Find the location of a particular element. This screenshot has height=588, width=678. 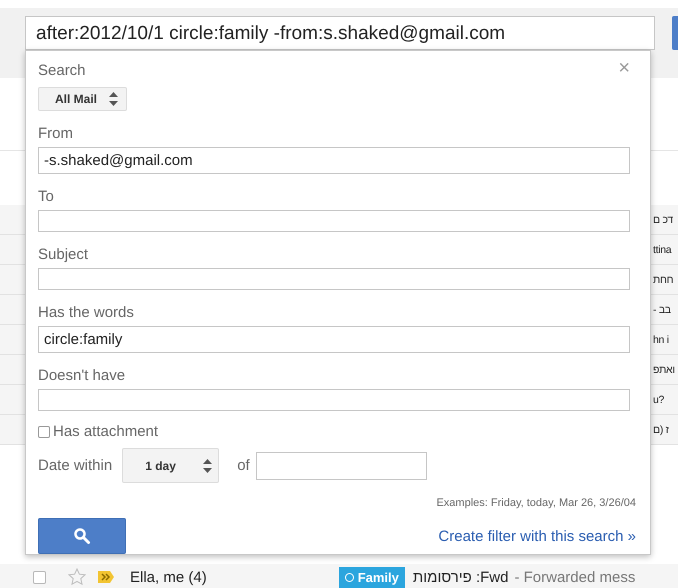

message-text: פתאו is located at coordinates (664, 370).